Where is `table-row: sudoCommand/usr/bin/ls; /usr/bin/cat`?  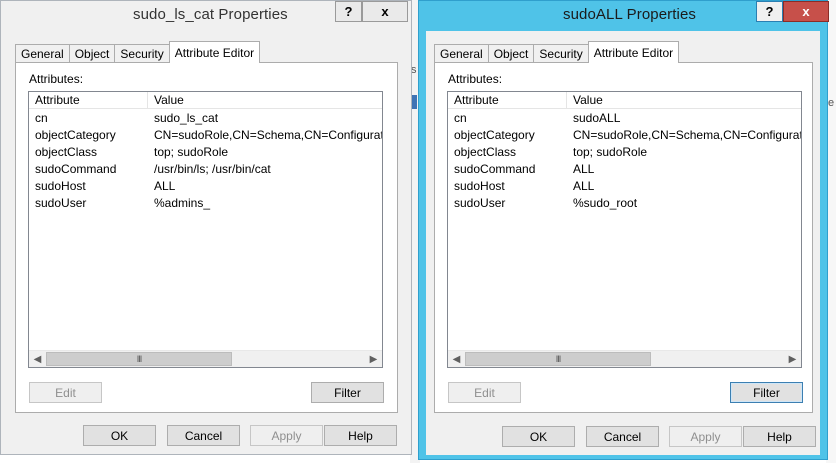 table-row: sudoCommand/usr/bin/ls; /usr/bin/cat is located at coordinates (205, 169).